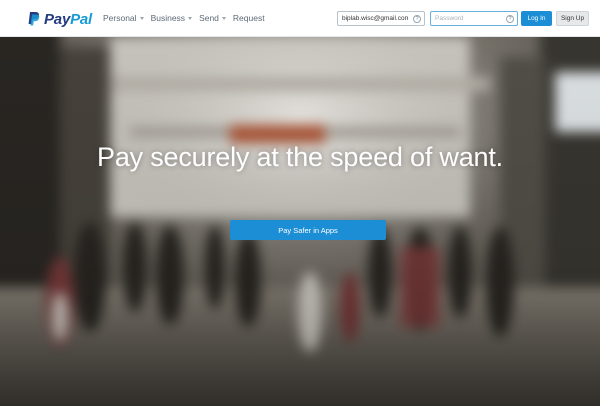 The image size is (600, 406). I want to click on paypal-logo: PayPal, so click(59, 19).